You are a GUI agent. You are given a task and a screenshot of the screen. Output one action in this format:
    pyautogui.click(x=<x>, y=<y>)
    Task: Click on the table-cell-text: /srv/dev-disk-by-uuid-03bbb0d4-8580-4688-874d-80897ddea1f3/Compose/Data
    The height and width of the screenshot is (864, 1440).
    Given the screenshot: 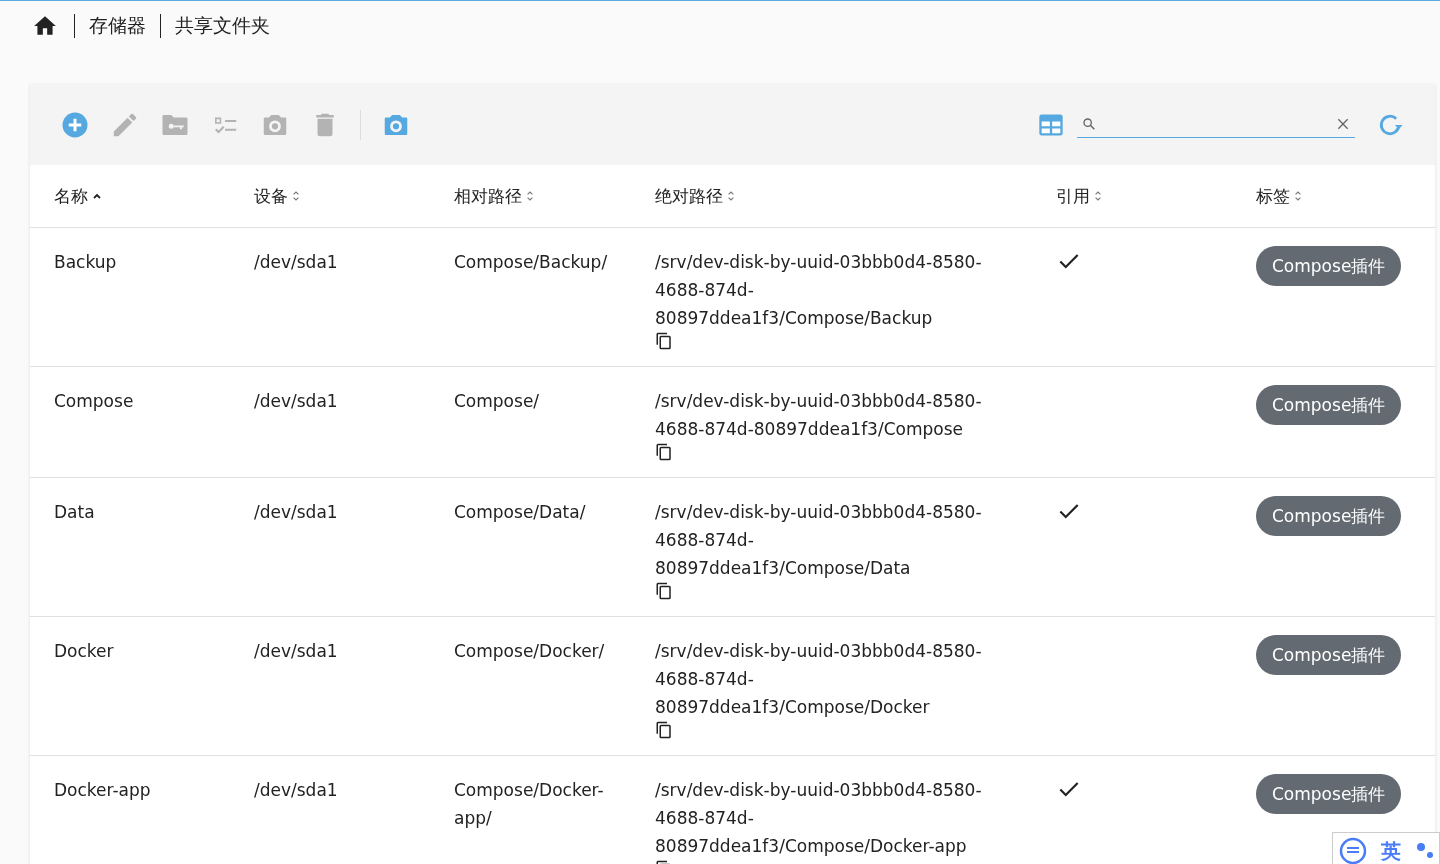 What is the action you would take?
    pyautogui.click(x=819, y=540)
    